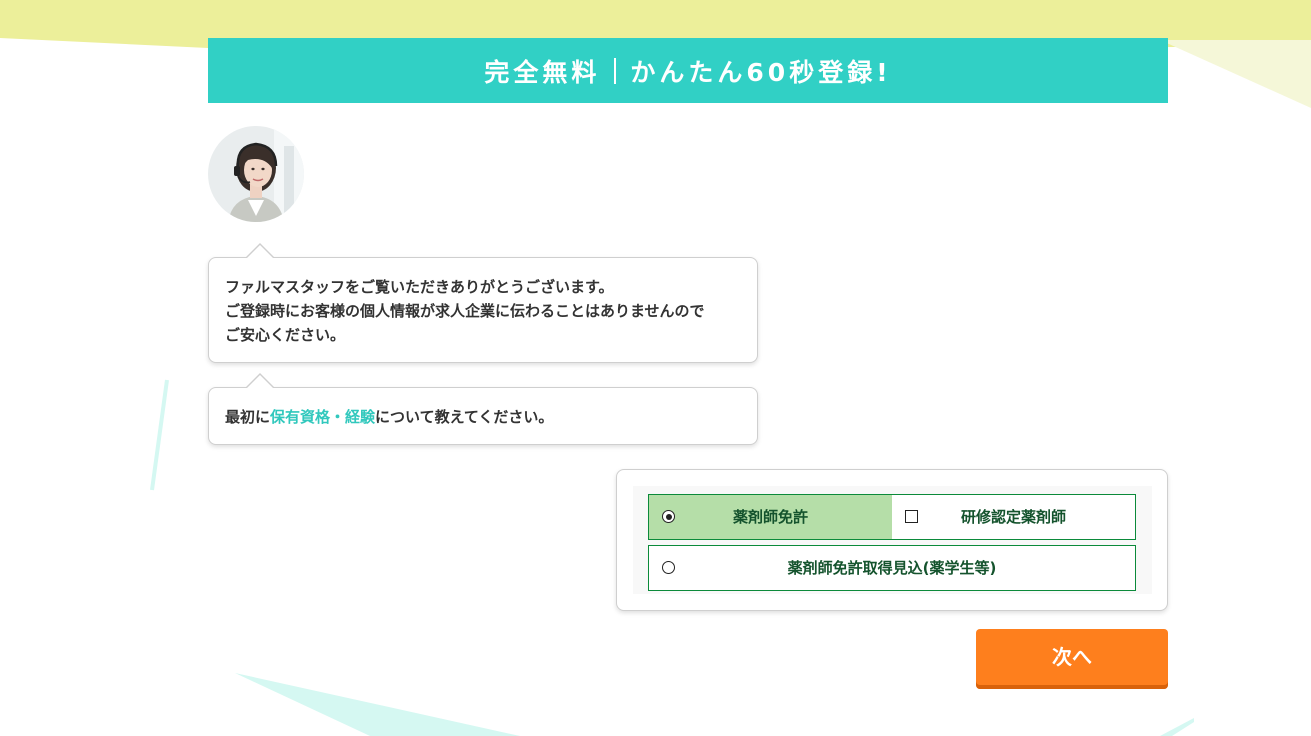  Describe the element at coordinates (465, 311) in the screenshot. I see `greeting-line-2: ご登録時にお客様の個人情報が求人企業に伝わることはありませんので` at that location.